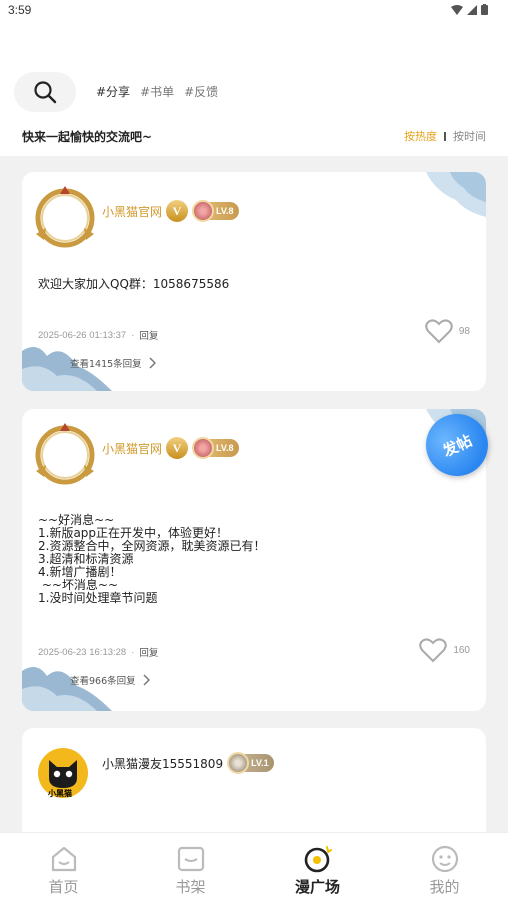  Describe the element at coordinates (469, 136) in the screenshot. I see `sort-by-time: 按时间` at that location.